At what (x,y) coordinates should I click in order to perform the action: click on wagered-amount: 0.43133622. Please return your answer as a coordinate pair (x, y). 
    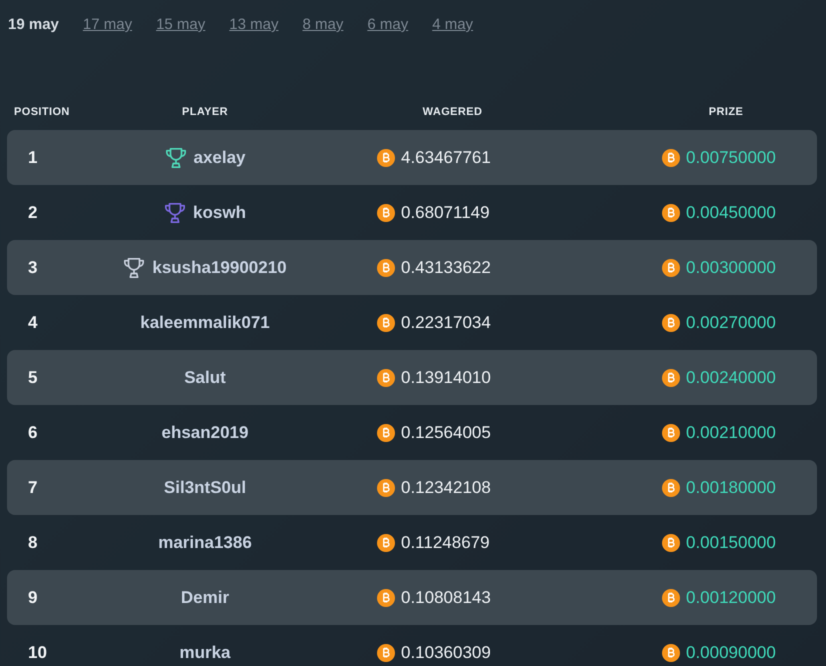
    Looking at the image, I should click on (446, 268).